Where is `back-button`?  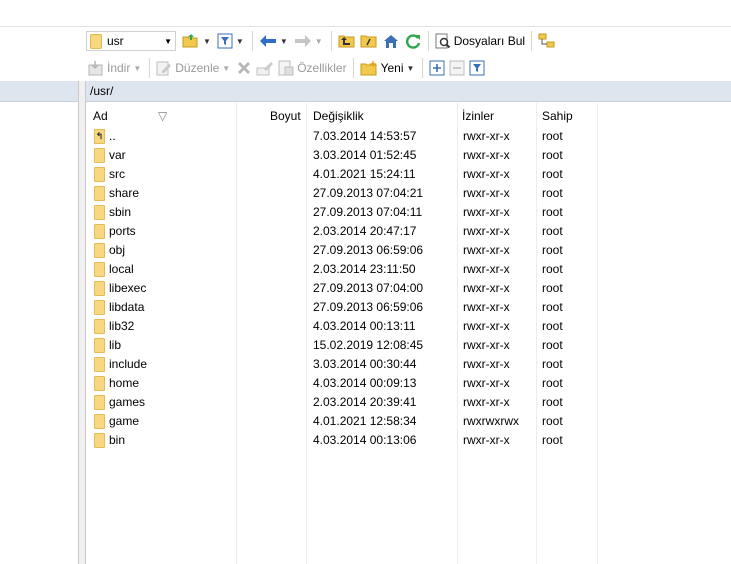 back-button is located at coordinates (268, 41).